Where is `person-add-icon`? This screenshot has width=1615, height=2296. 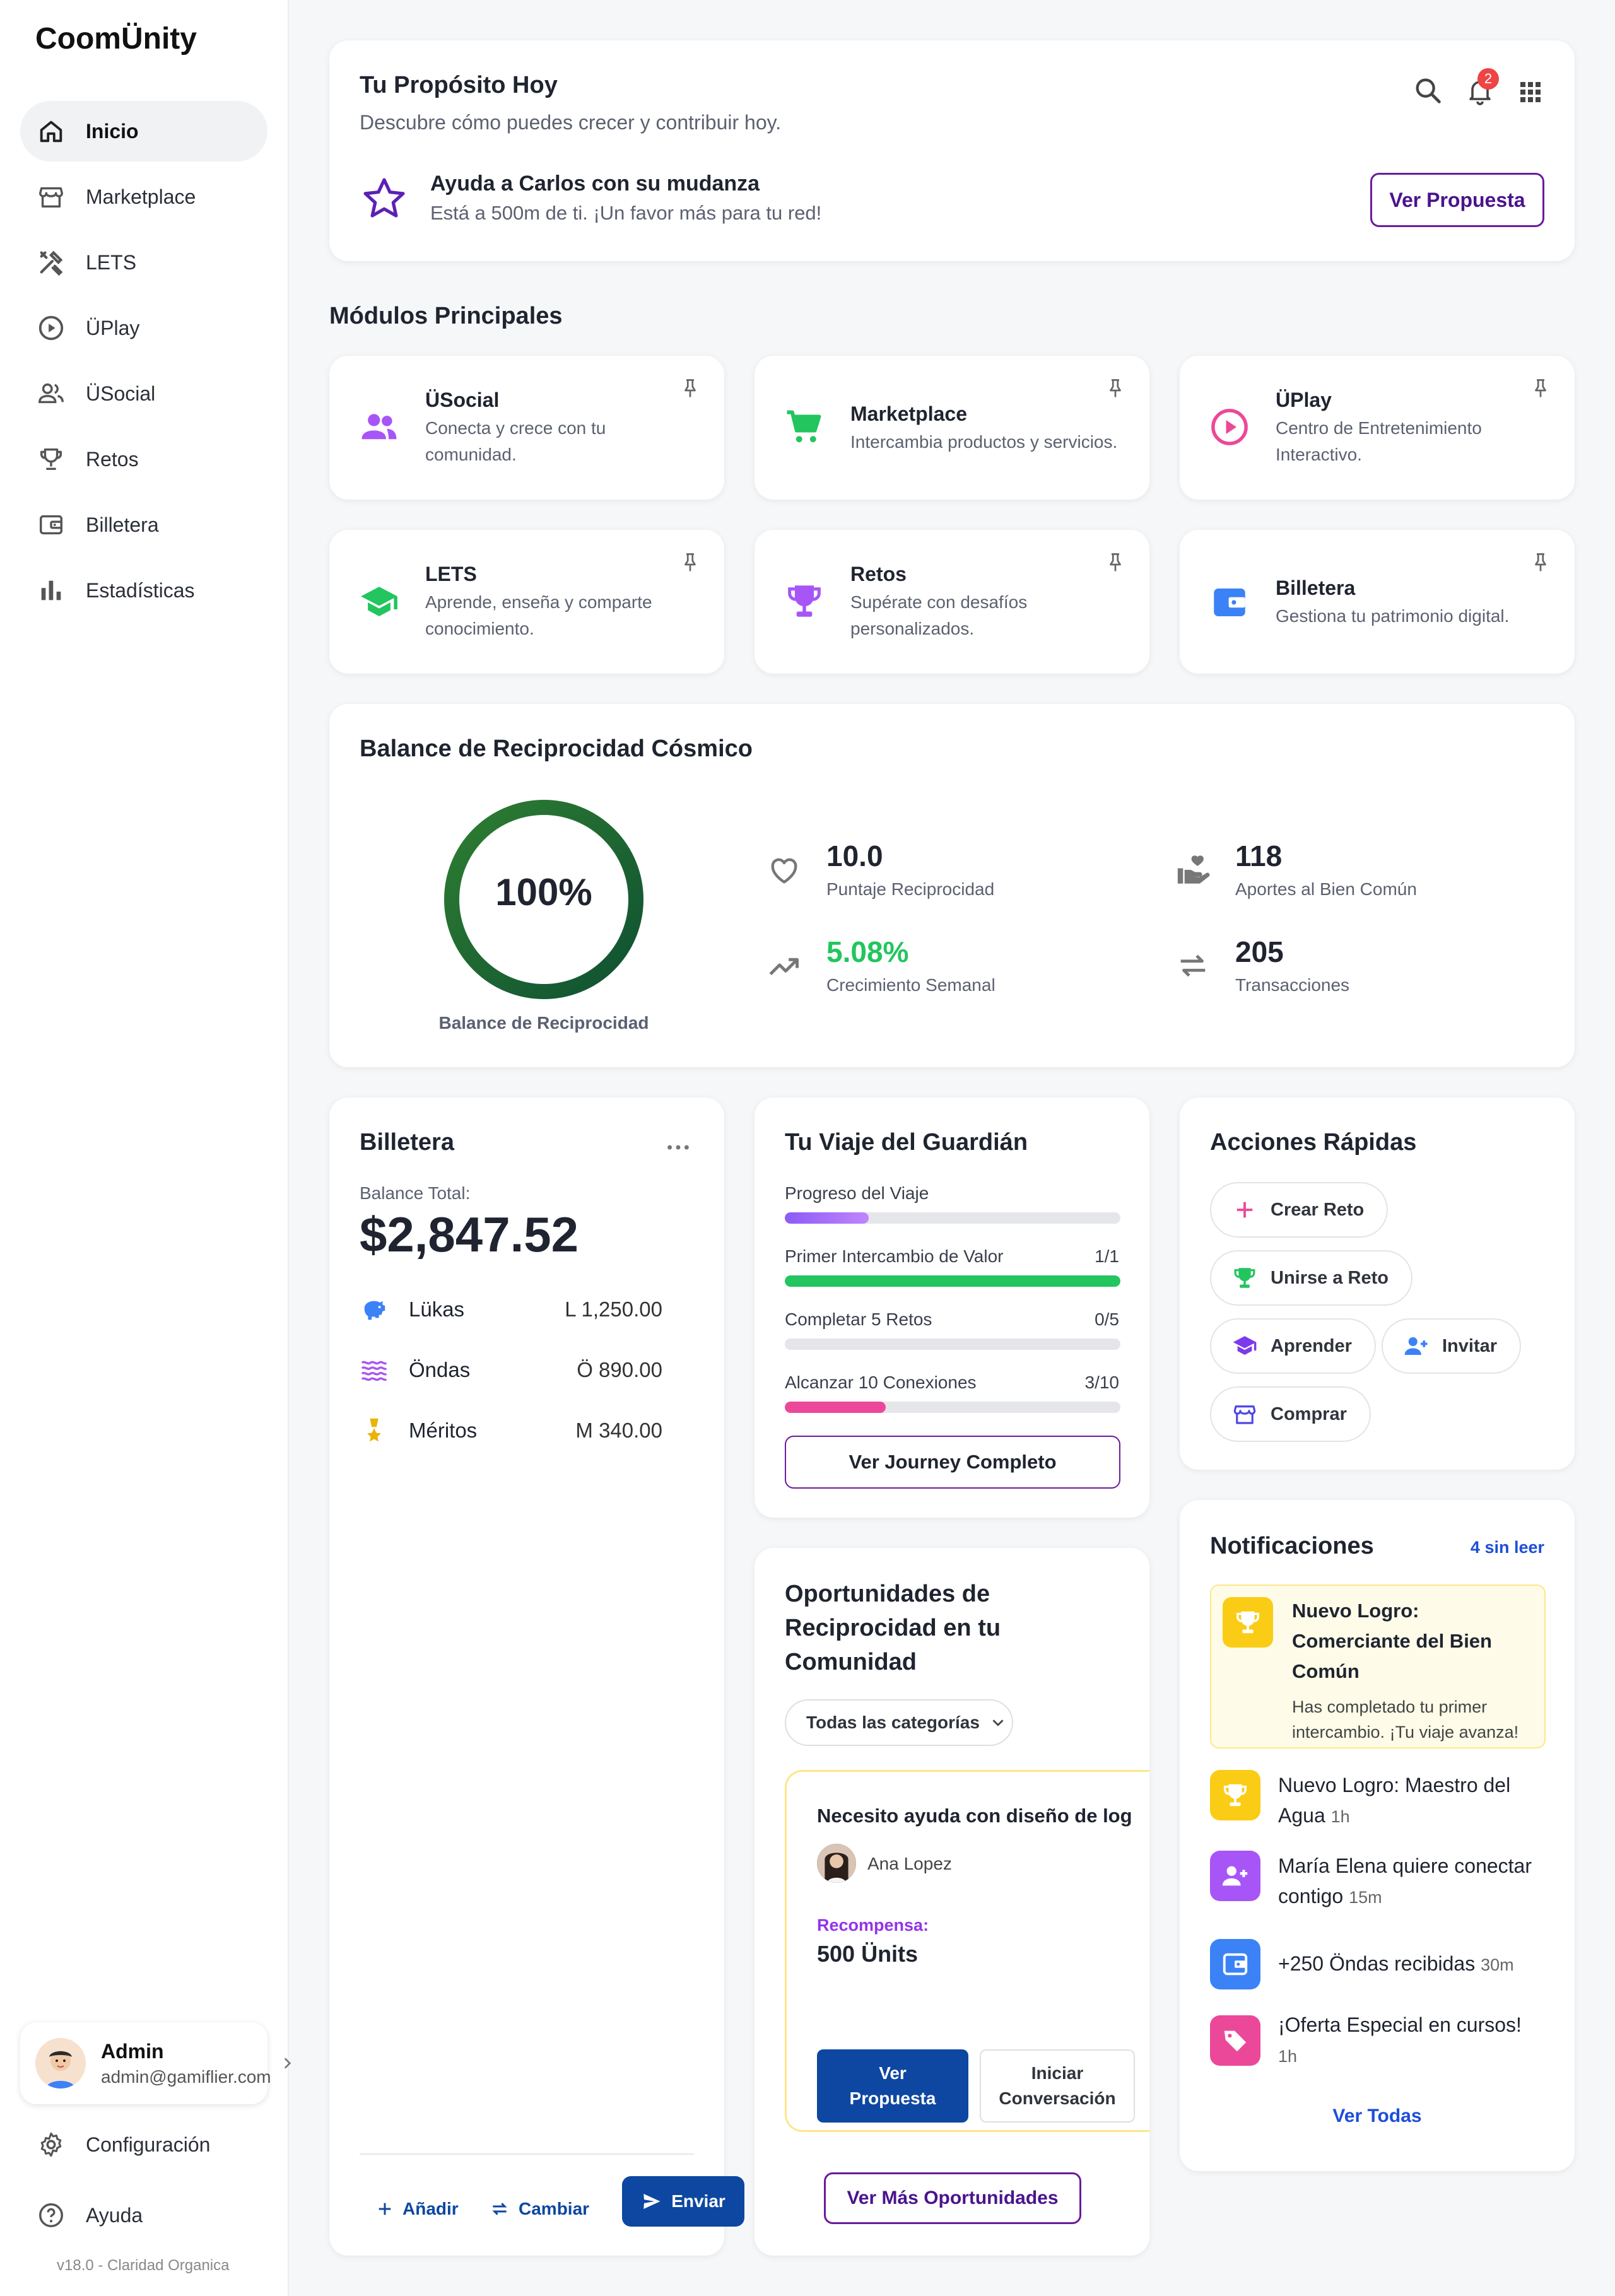 person-add-icon is located at coordinates (1416, 1346).